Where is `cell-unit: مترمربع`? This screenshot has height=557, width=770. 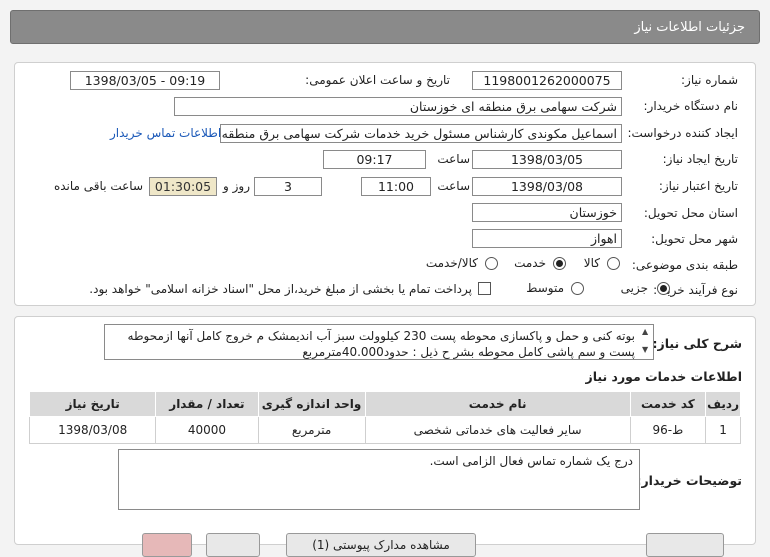
cell-unit: مترمربع is located at coordinates (311, 430).